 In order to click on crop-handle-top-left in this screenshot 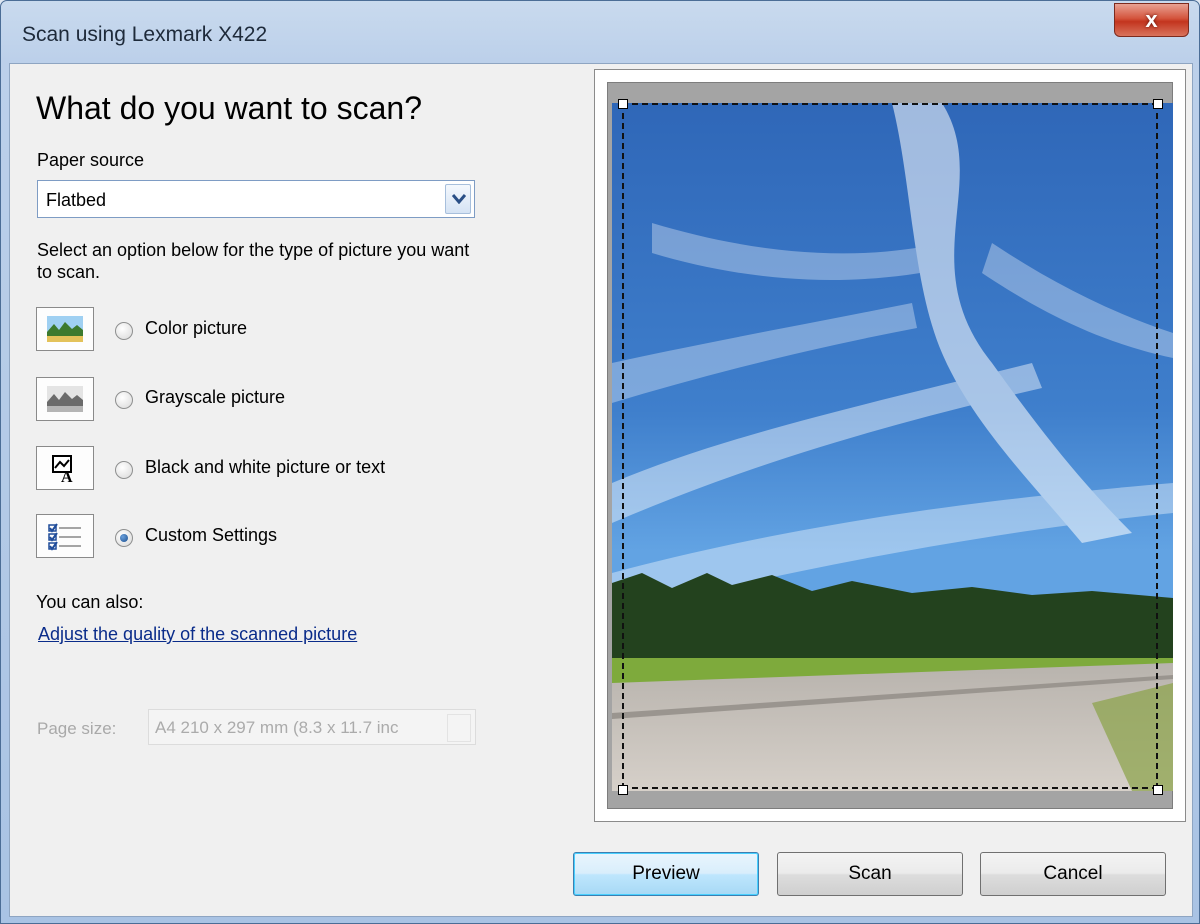, I will do `click(623, 104)`.